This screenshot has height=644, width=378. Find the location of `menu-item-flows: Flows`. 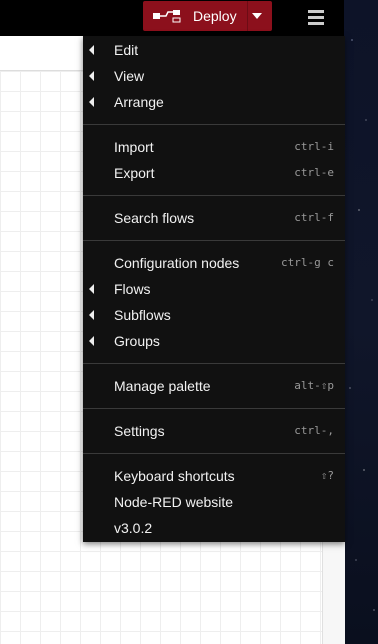

menu-item-flows: Flows is located at coordinates (214, 289).